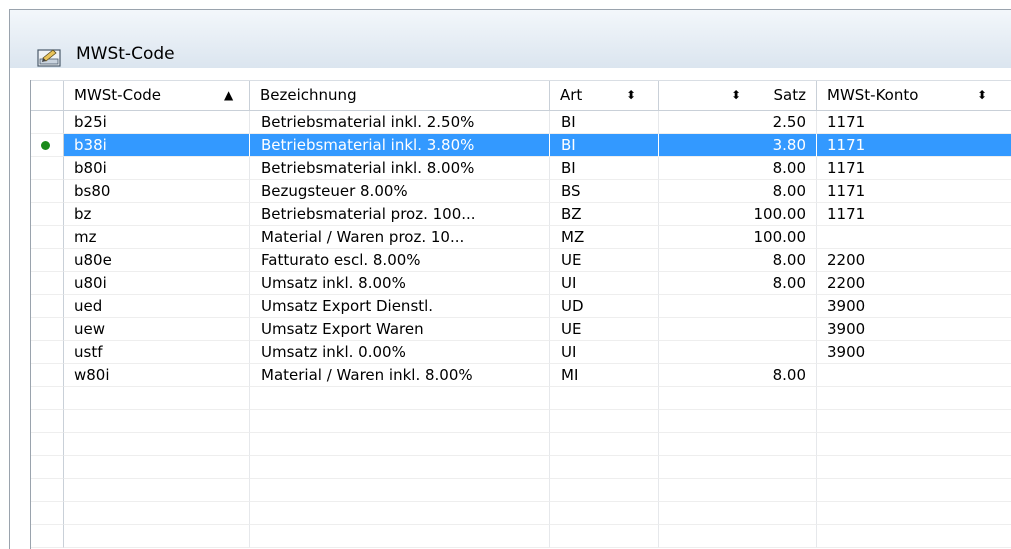  What do you see at coordinates (400, 191) in the screenshot?
I see `cell-bezeichnung: Bezugsteuer 8.00%` at bounding box center [400, 191].